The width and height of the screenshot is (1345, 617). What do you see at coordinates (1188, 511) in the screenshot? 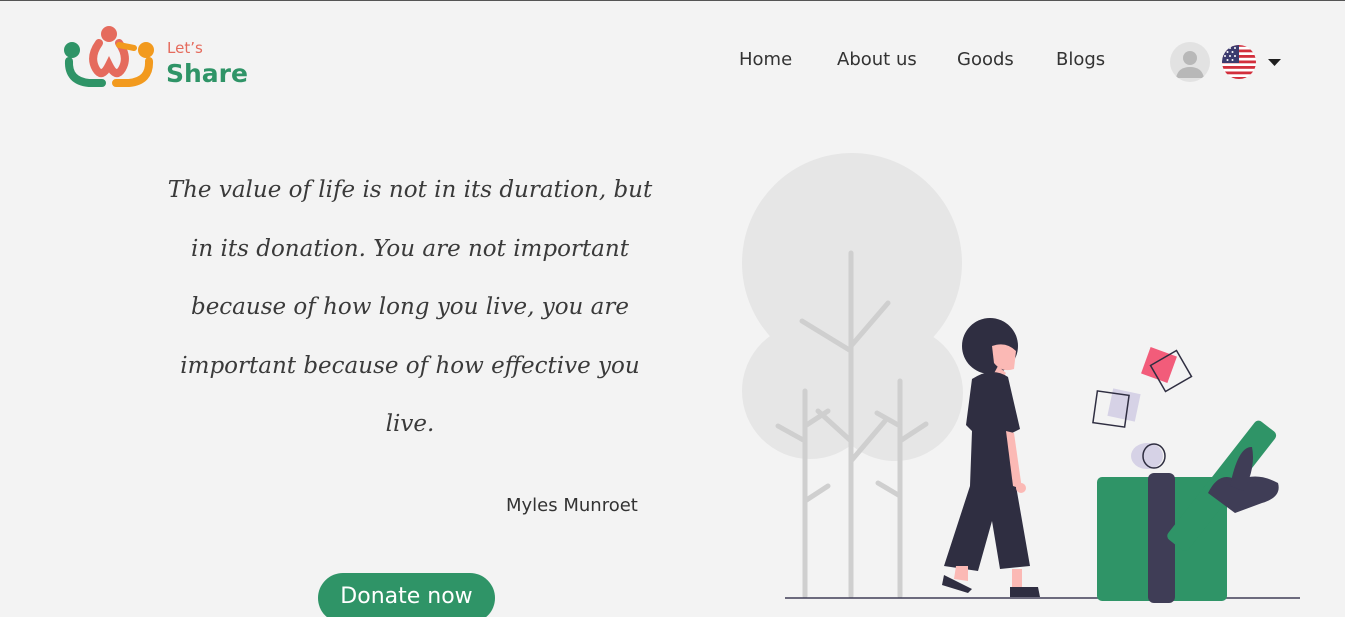
I see `gift-box` at bounding box center [1188, 511].